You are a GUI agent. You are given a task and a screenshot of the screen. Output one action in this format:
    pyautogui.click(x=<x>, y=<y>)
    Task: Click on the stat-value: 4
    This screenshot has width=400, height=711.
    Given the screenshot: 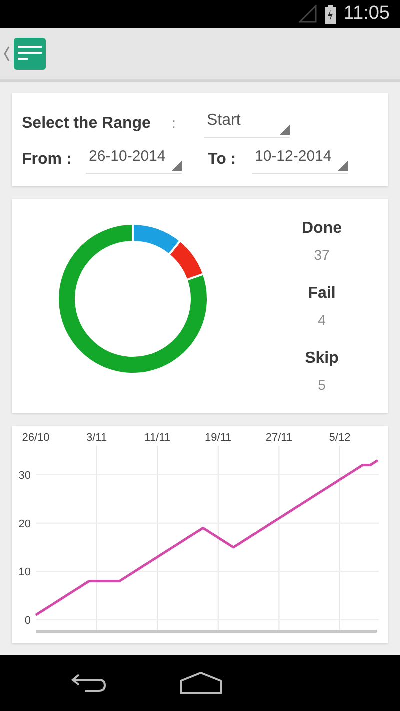 What is the action you would take?
    pyautogui.click(x=322, y=320)
    